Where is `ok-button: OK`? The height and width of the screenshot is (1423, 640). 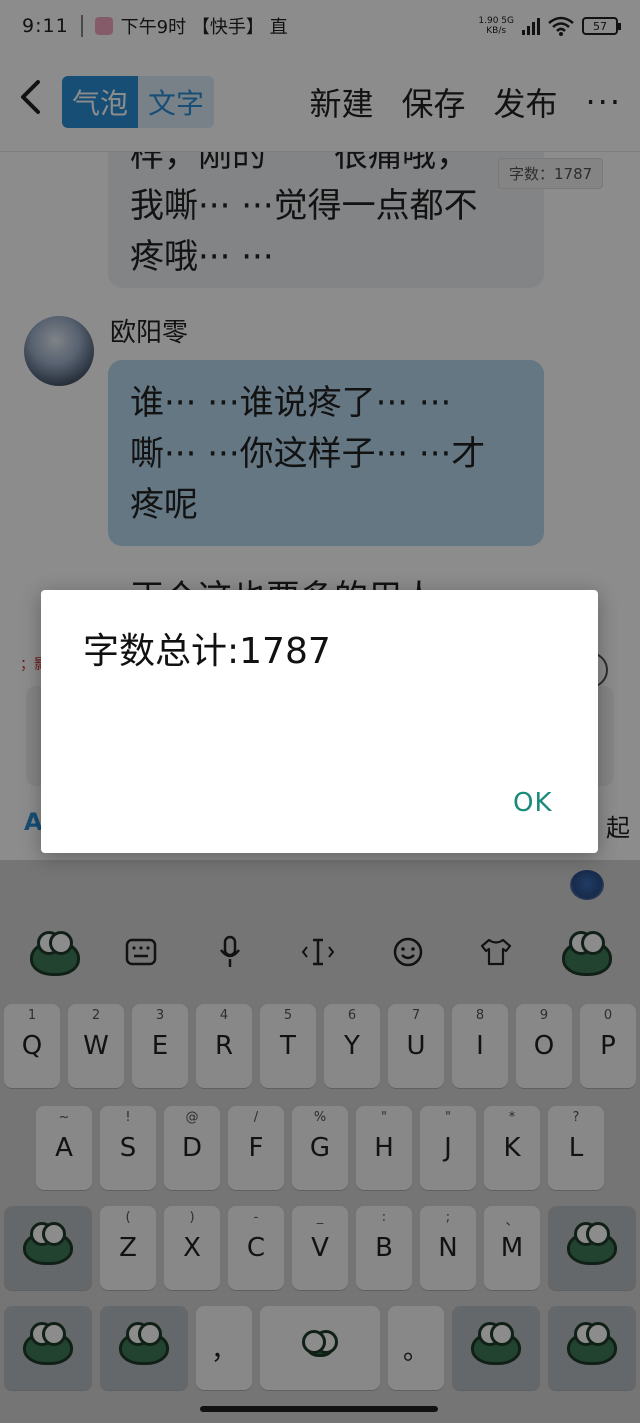
ok-button: OK is located at coordinates (533, 803).